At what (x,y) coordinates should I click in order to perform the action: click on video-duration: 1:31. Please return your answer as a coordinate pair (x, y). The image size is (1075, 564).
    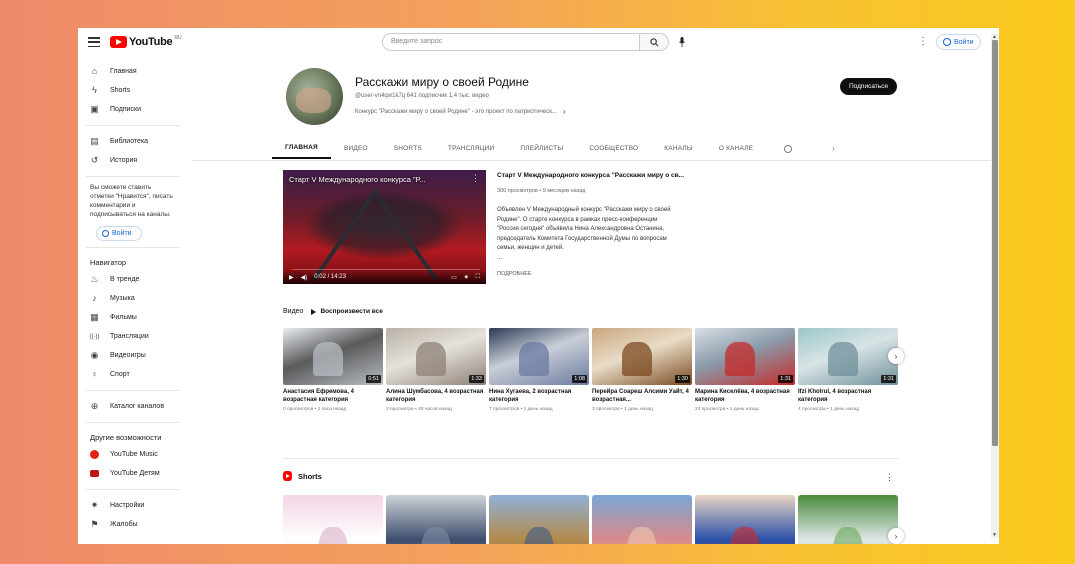
    Looking at the image, I should click on (785, 379).